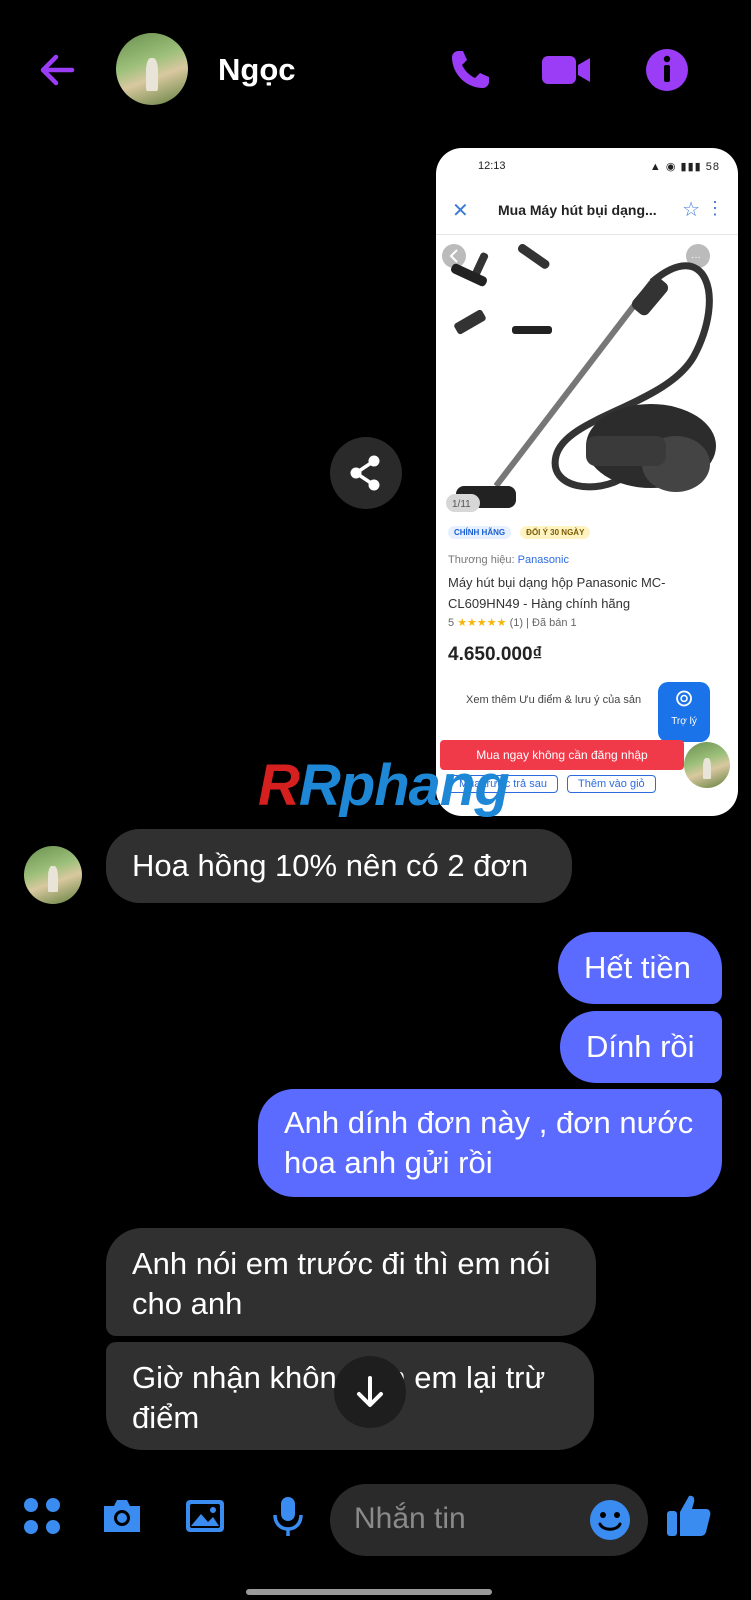 The height and width of the screenshot is (1600, 751). Describe the element at coordinates (684, 167) in the screenshot. I see `status-battery: ▲ ◉ ▮▮▮ 58` at that location.